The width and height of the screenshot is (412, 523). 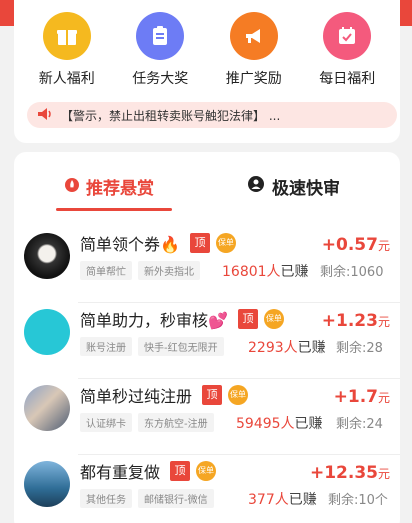 What do you see at coordinates (176, 422) in the screenshot?
I see `task-tag: 东方航空-注册` at bounding box center [176, 422].